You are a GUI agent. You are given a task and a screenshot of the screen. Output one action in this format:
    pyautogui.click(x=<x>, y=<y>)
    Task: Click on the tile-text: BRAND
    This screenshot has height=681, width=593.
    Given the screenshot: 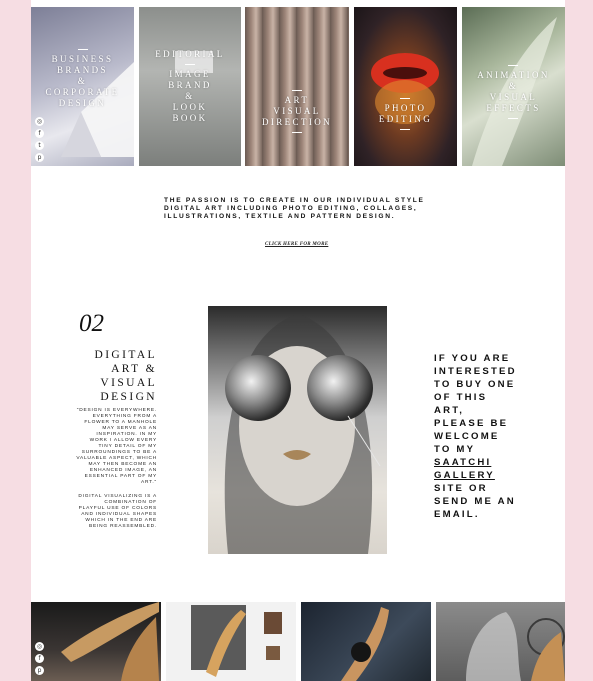 What is the action you would take?
    pyautogui.click(x=190, y=85)
    